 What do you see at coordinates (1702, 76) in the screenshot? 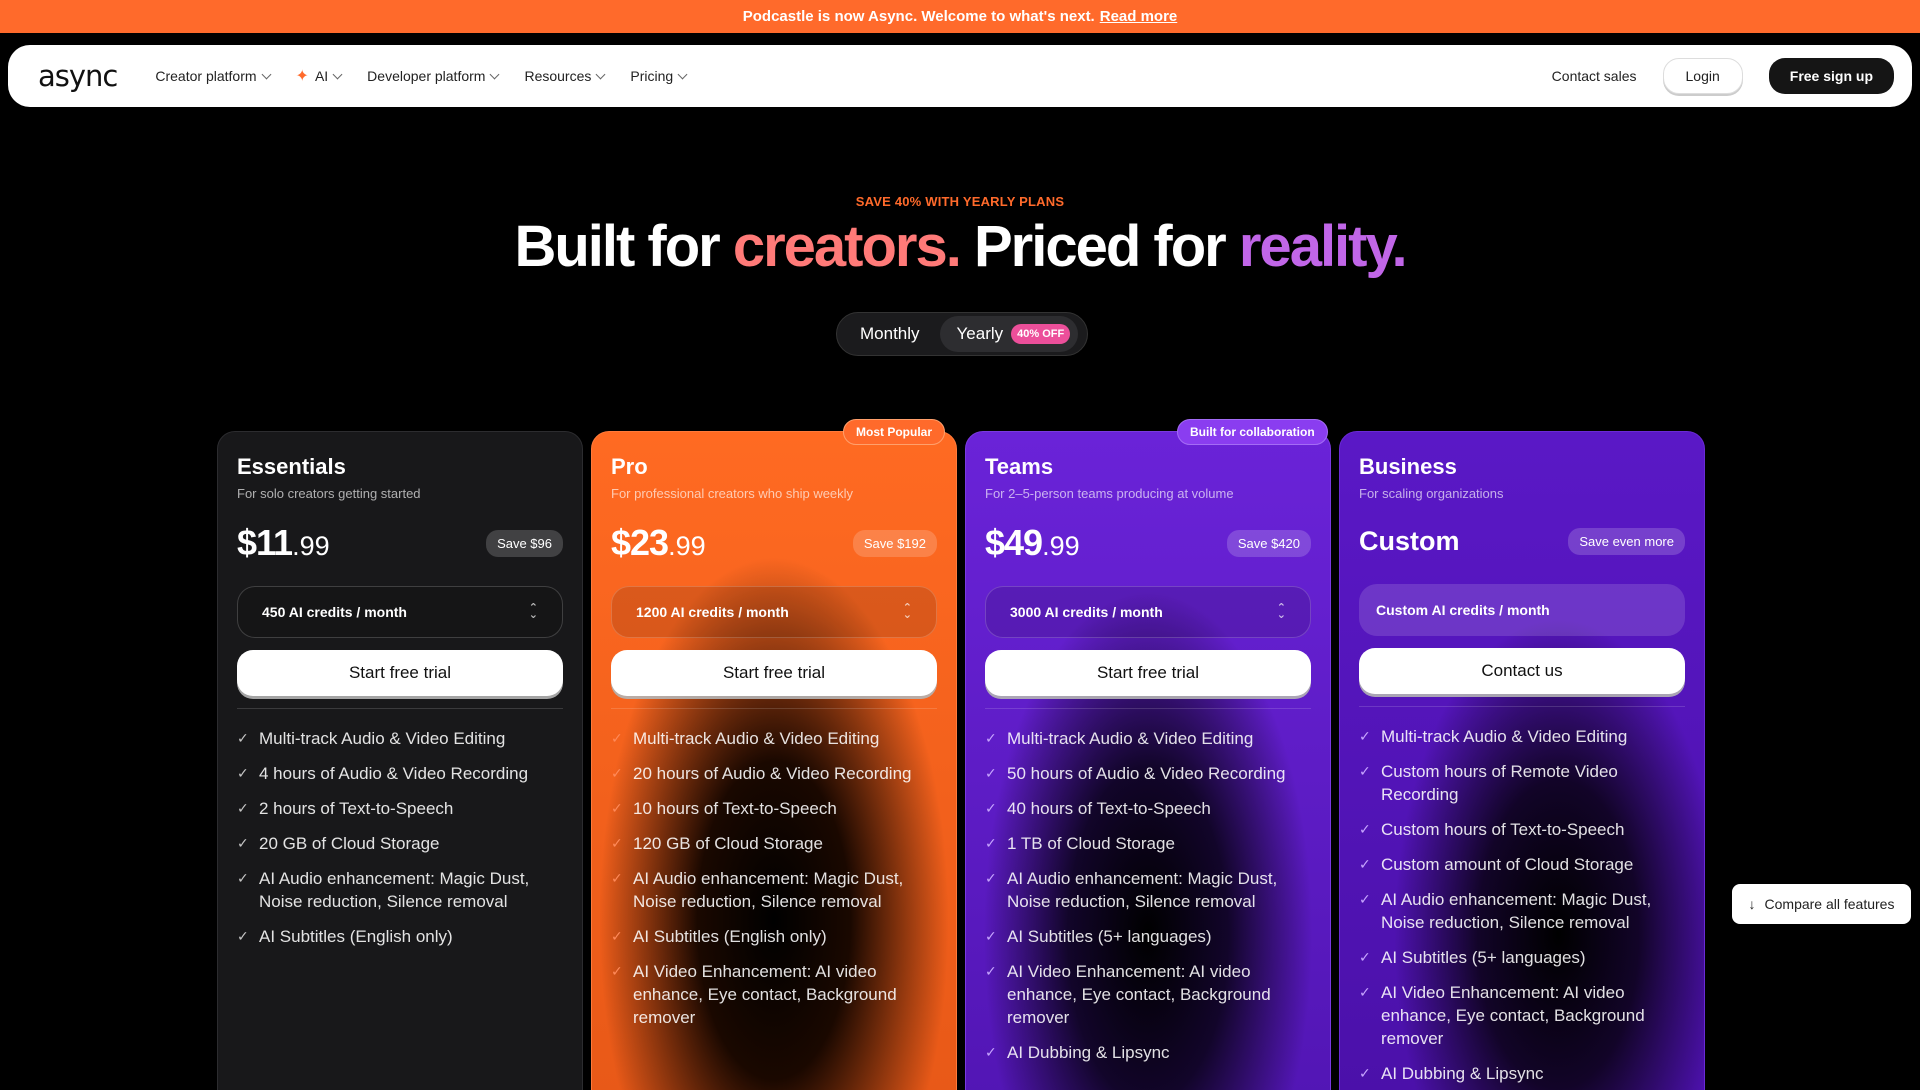
I see `login-button: Login` at bounding box center [1702, 76].